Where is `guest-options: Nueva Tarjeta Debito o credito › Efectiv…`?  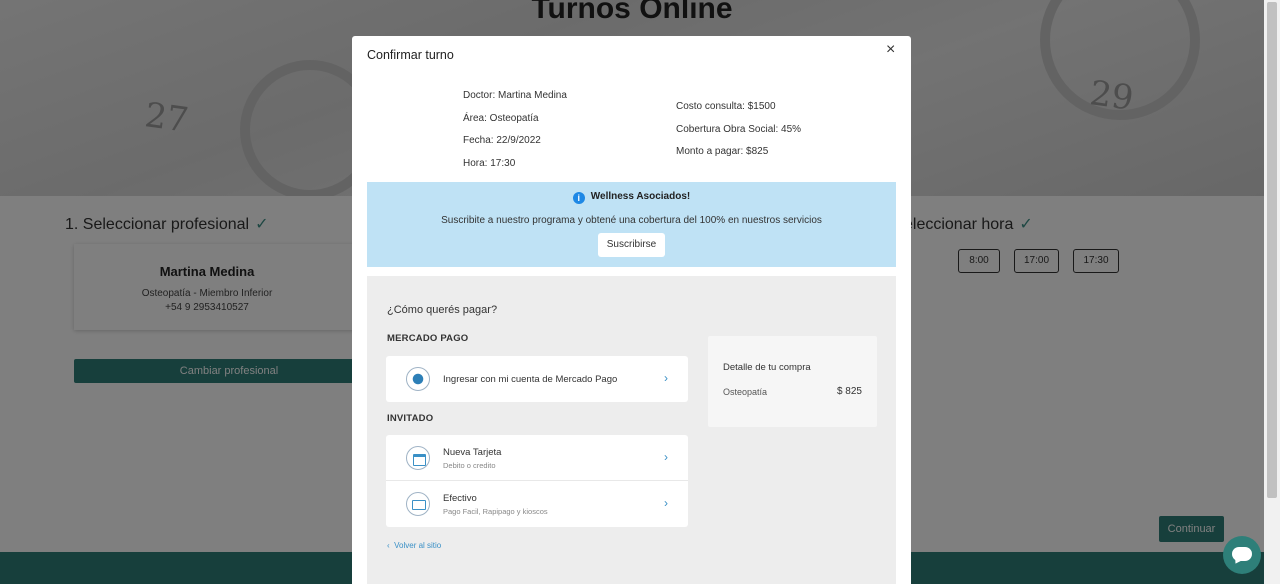 guest-options: Nueva Tarjeta Debito o credito › Efectiv… is located at coordinates (537, 481).